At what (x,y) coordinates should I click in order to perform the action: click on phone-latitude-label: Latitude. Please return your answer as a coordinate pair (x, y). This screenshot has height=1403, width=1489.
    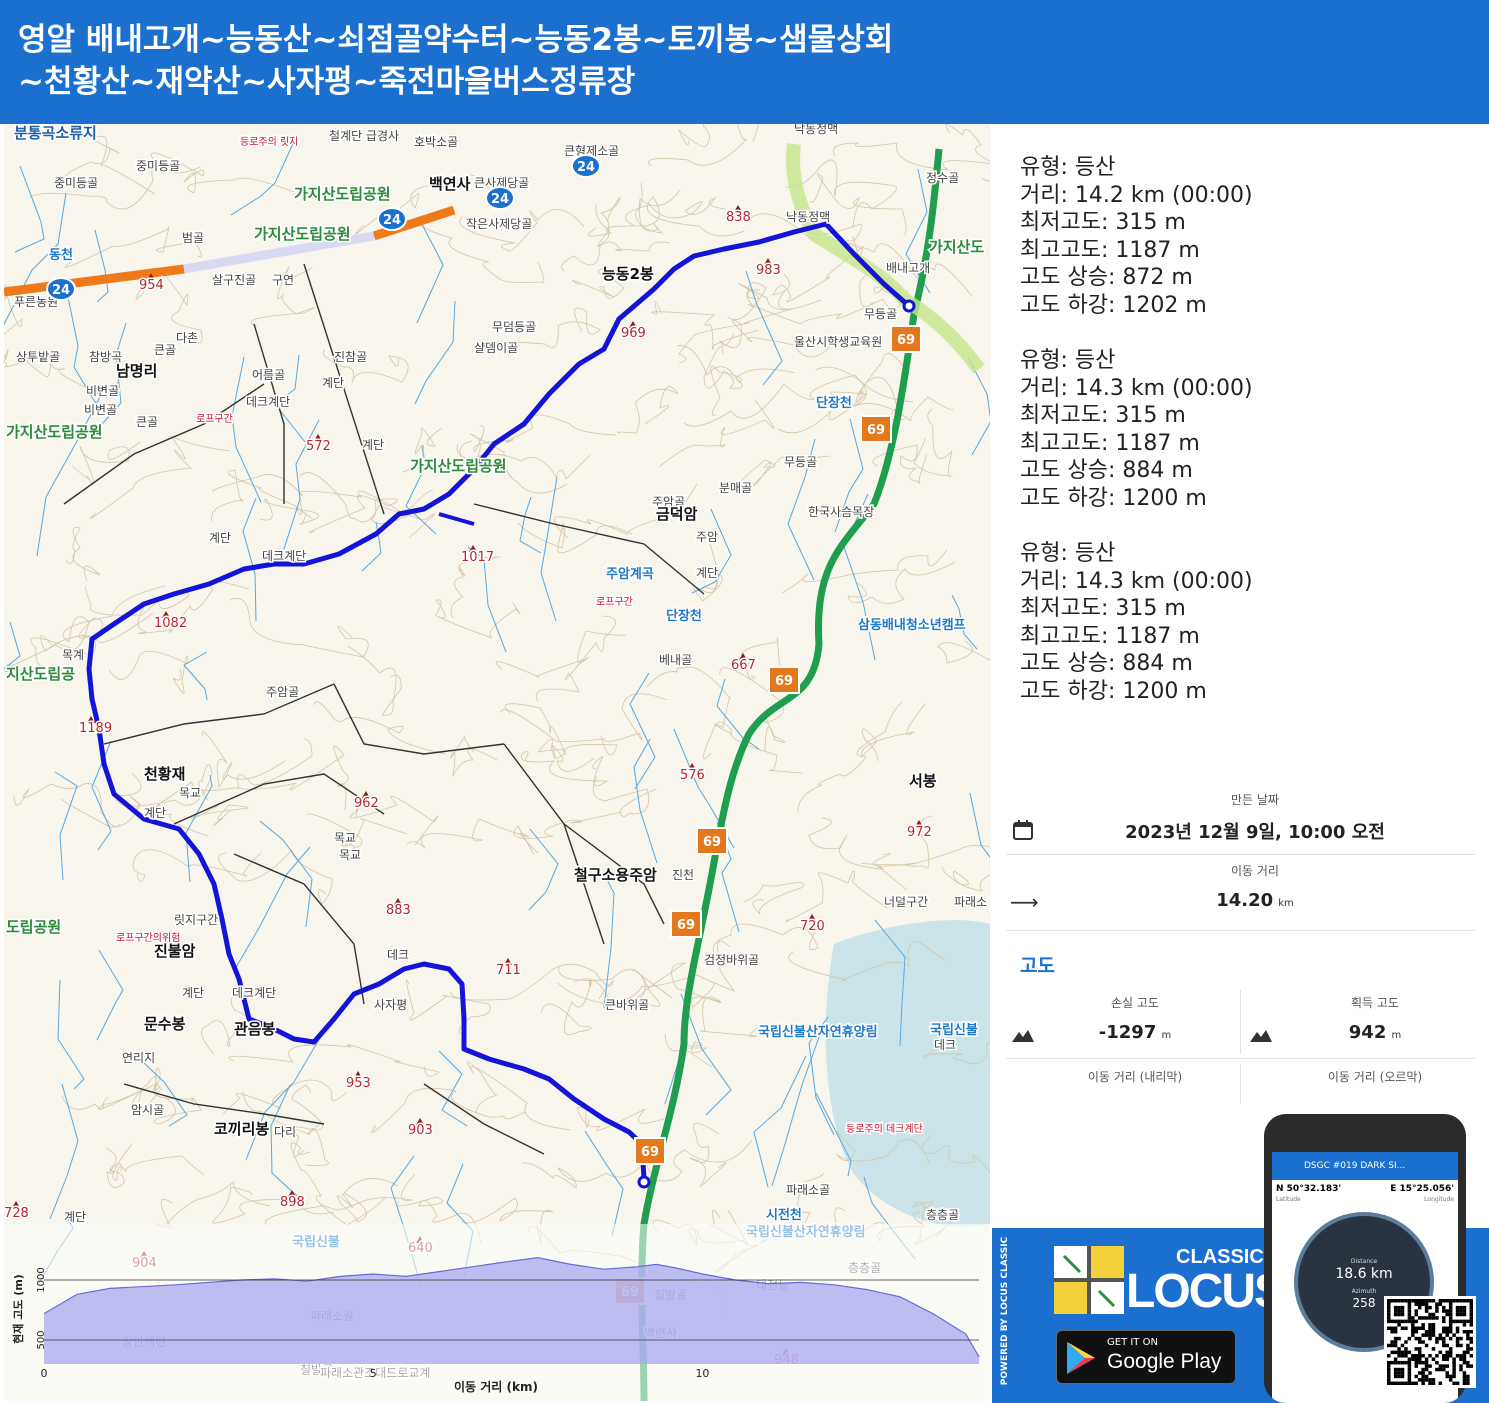
    Looking at the image, I should click on (1288, 1199).